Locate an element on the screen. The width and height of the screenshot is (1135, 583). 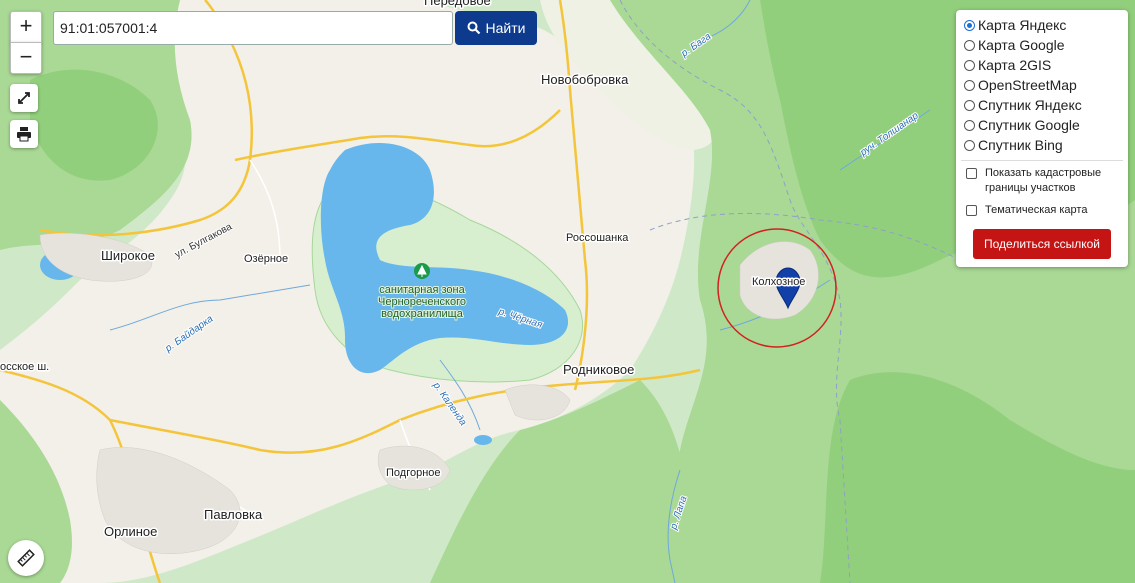
search-icon is located at coordinates (473, 28).